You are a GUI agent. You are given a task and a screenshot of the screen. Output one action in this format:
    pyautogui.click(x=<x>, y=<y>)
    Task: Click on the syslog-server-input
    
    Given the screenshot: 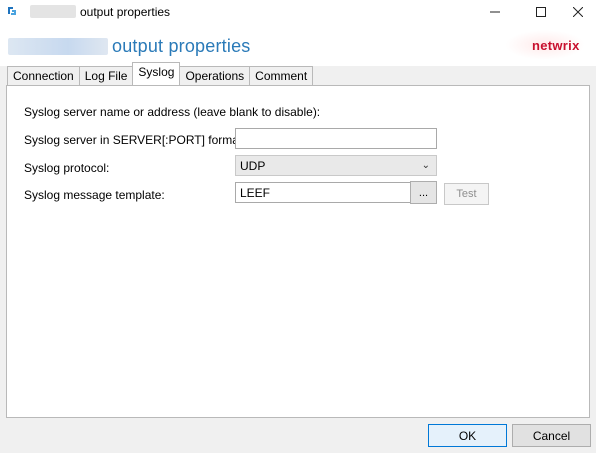 What is the action you would take?
    pyautogui.click(x=336, y=138)
    